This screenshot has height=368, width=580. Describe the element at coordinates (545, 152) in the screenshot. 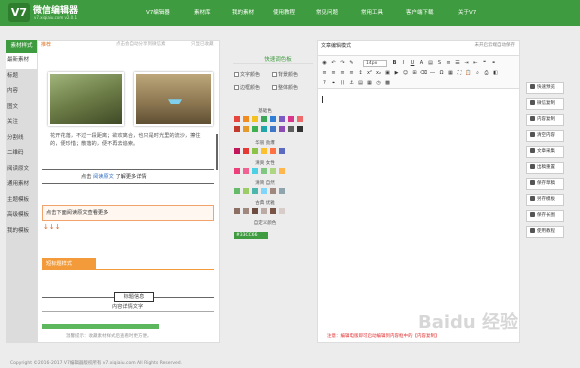

I see `article-collect-button: 文章采集` at that location.